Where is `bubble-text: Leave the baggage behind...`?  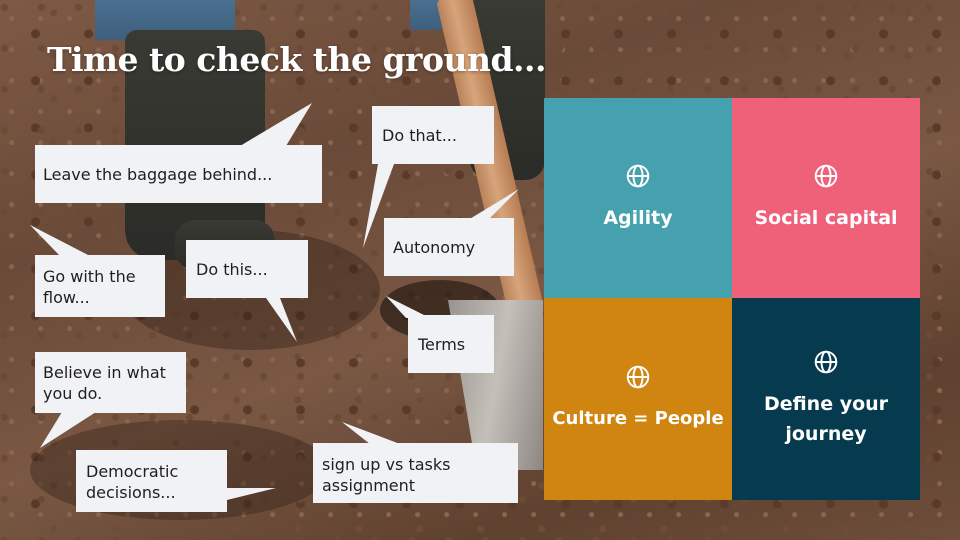 bubble-text: Leave the baggage behind... is located at coordinates (158, 174).